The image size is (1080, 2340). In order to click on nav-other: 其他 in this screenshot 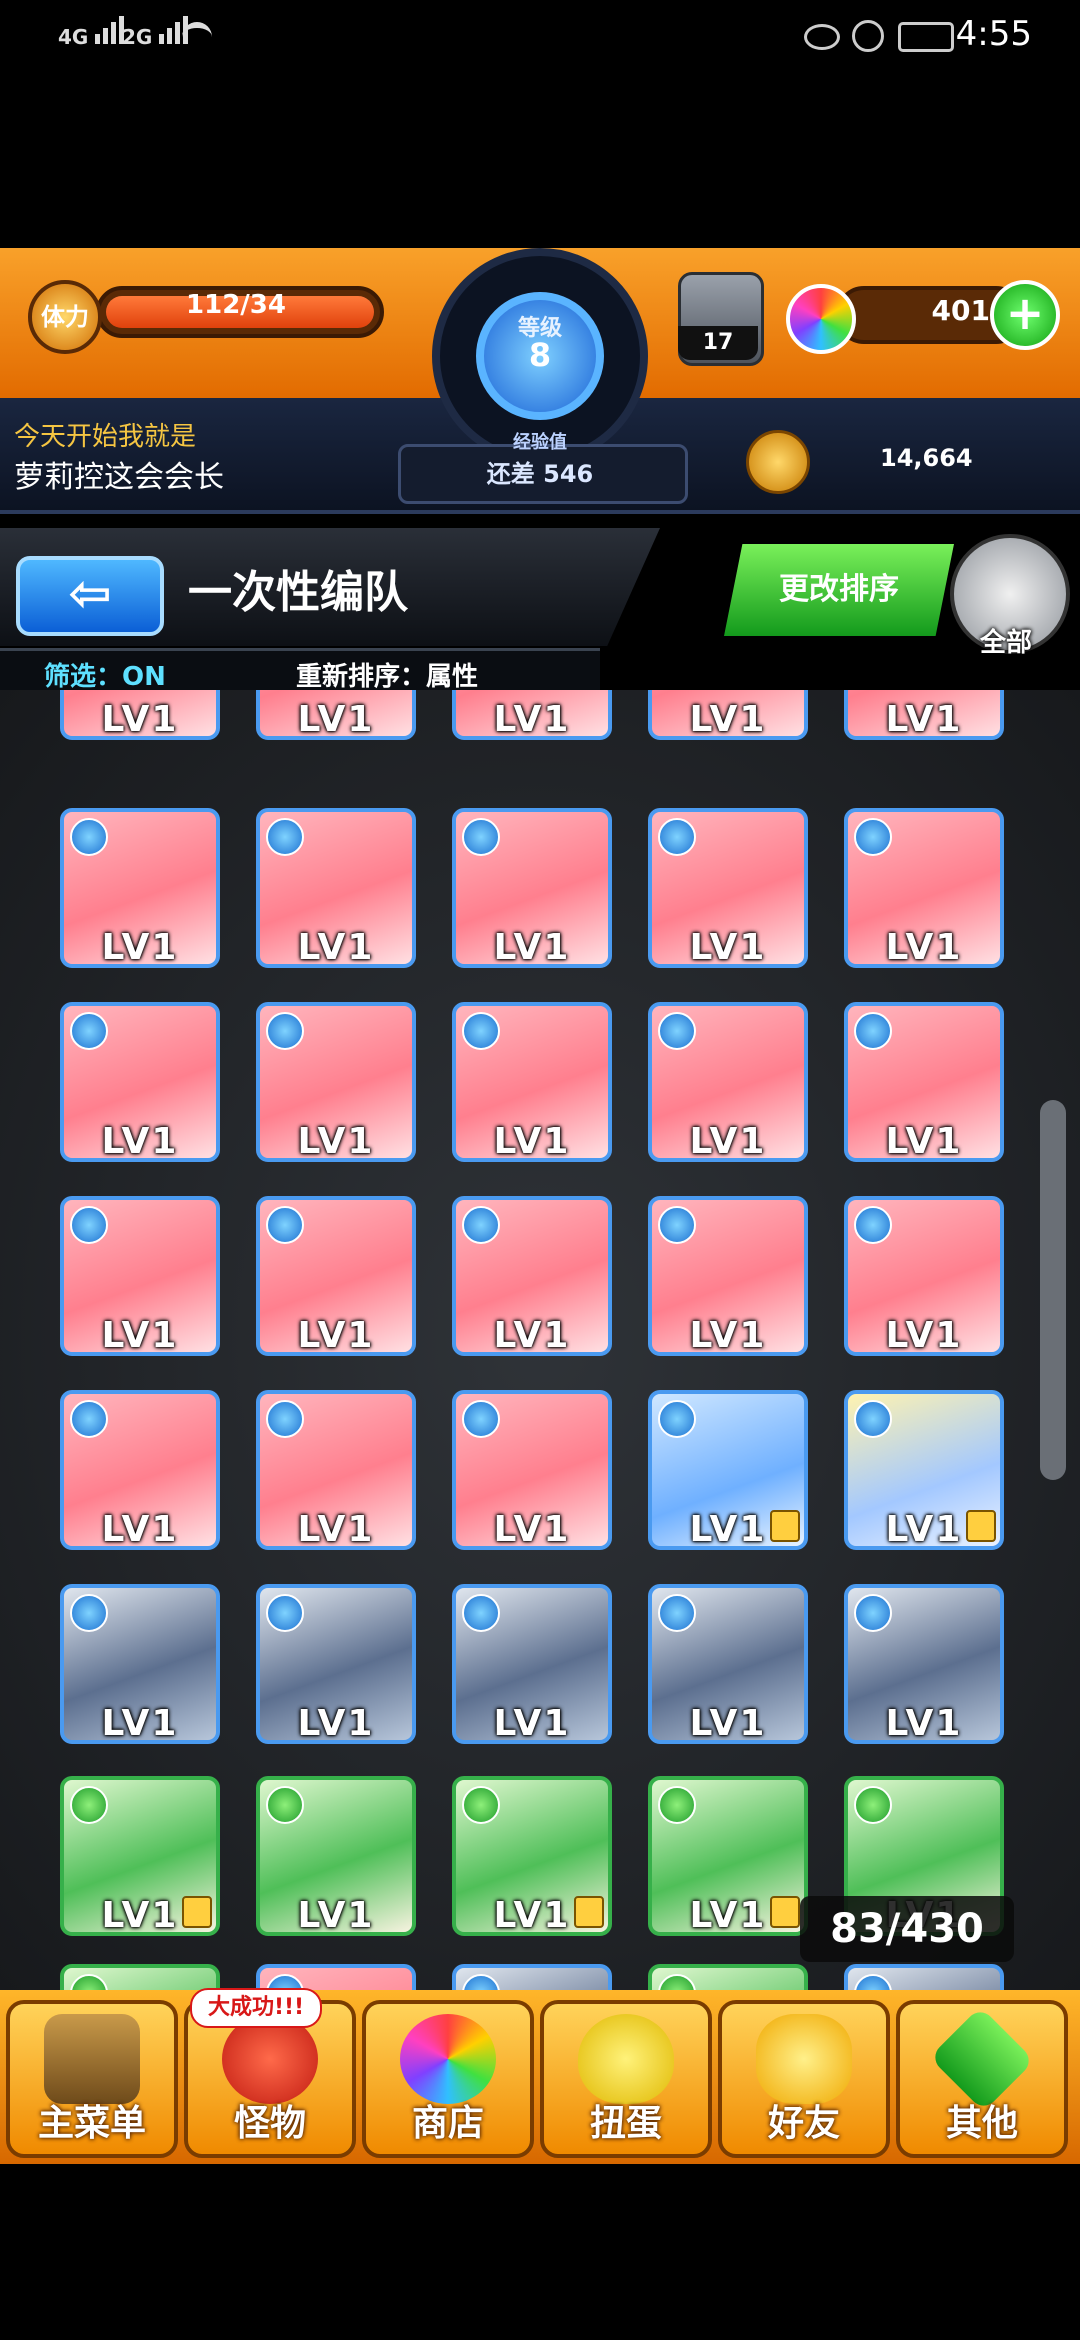, I will do `click(982, 2079)`.